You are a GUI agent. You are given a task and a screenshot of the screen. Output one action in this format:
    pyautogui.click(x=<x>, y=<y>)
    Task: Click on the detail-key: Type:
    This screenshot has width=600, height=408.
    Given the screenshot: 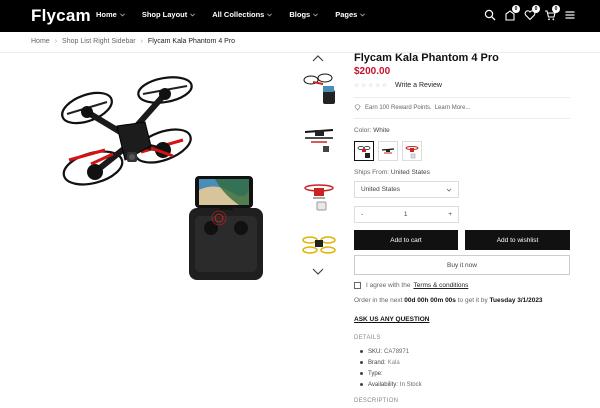 What is the action you would take?
    pyautogui.click(x=375, y=373)
    